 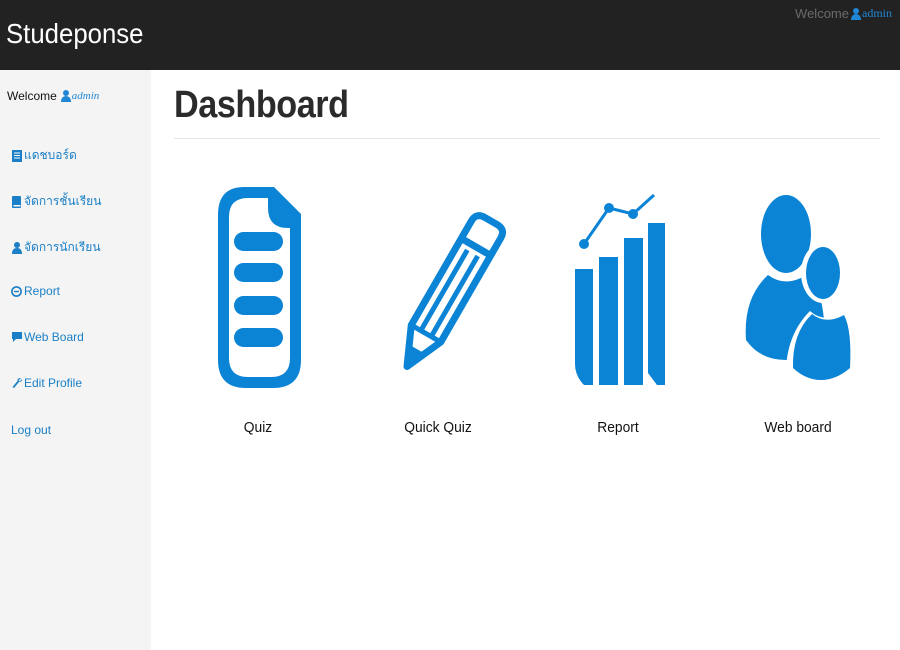 I want to click on page-title: Dashboard, so click(x=261, y=105).